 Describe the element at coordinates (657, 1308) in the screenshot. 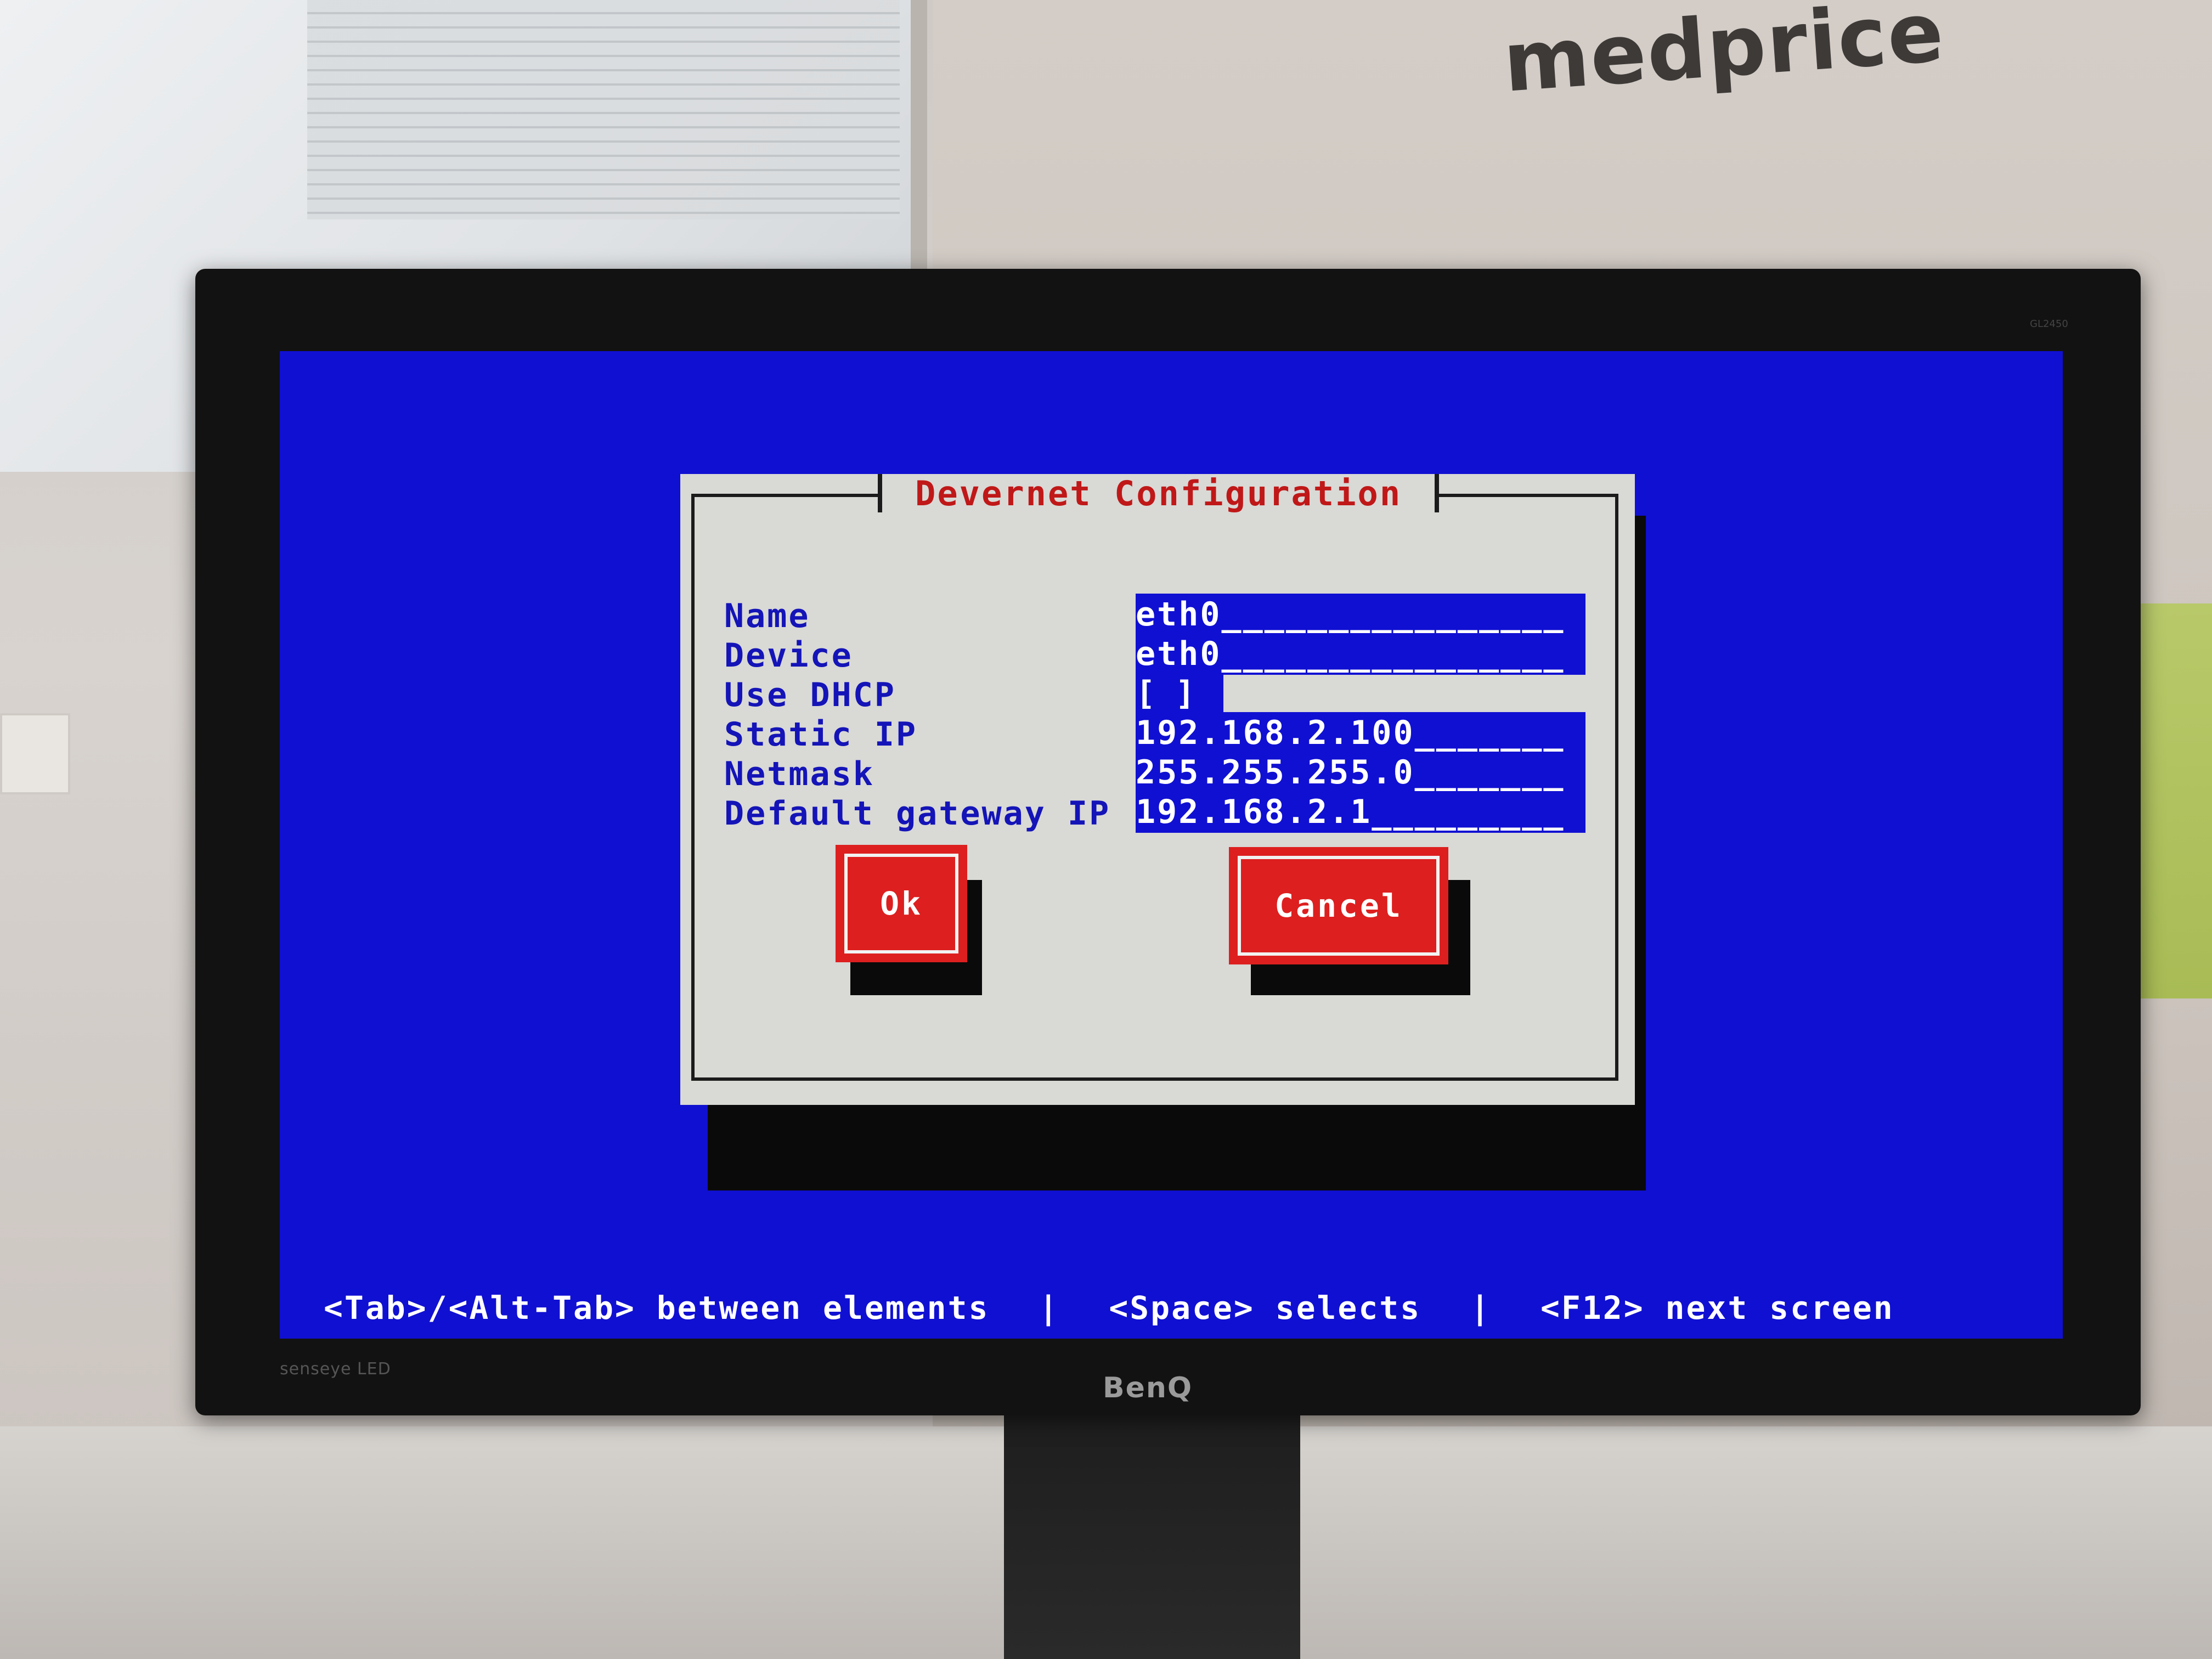

I see `status-tab-hint: <Tab>/<Alt-Tab> between elements` at that location.